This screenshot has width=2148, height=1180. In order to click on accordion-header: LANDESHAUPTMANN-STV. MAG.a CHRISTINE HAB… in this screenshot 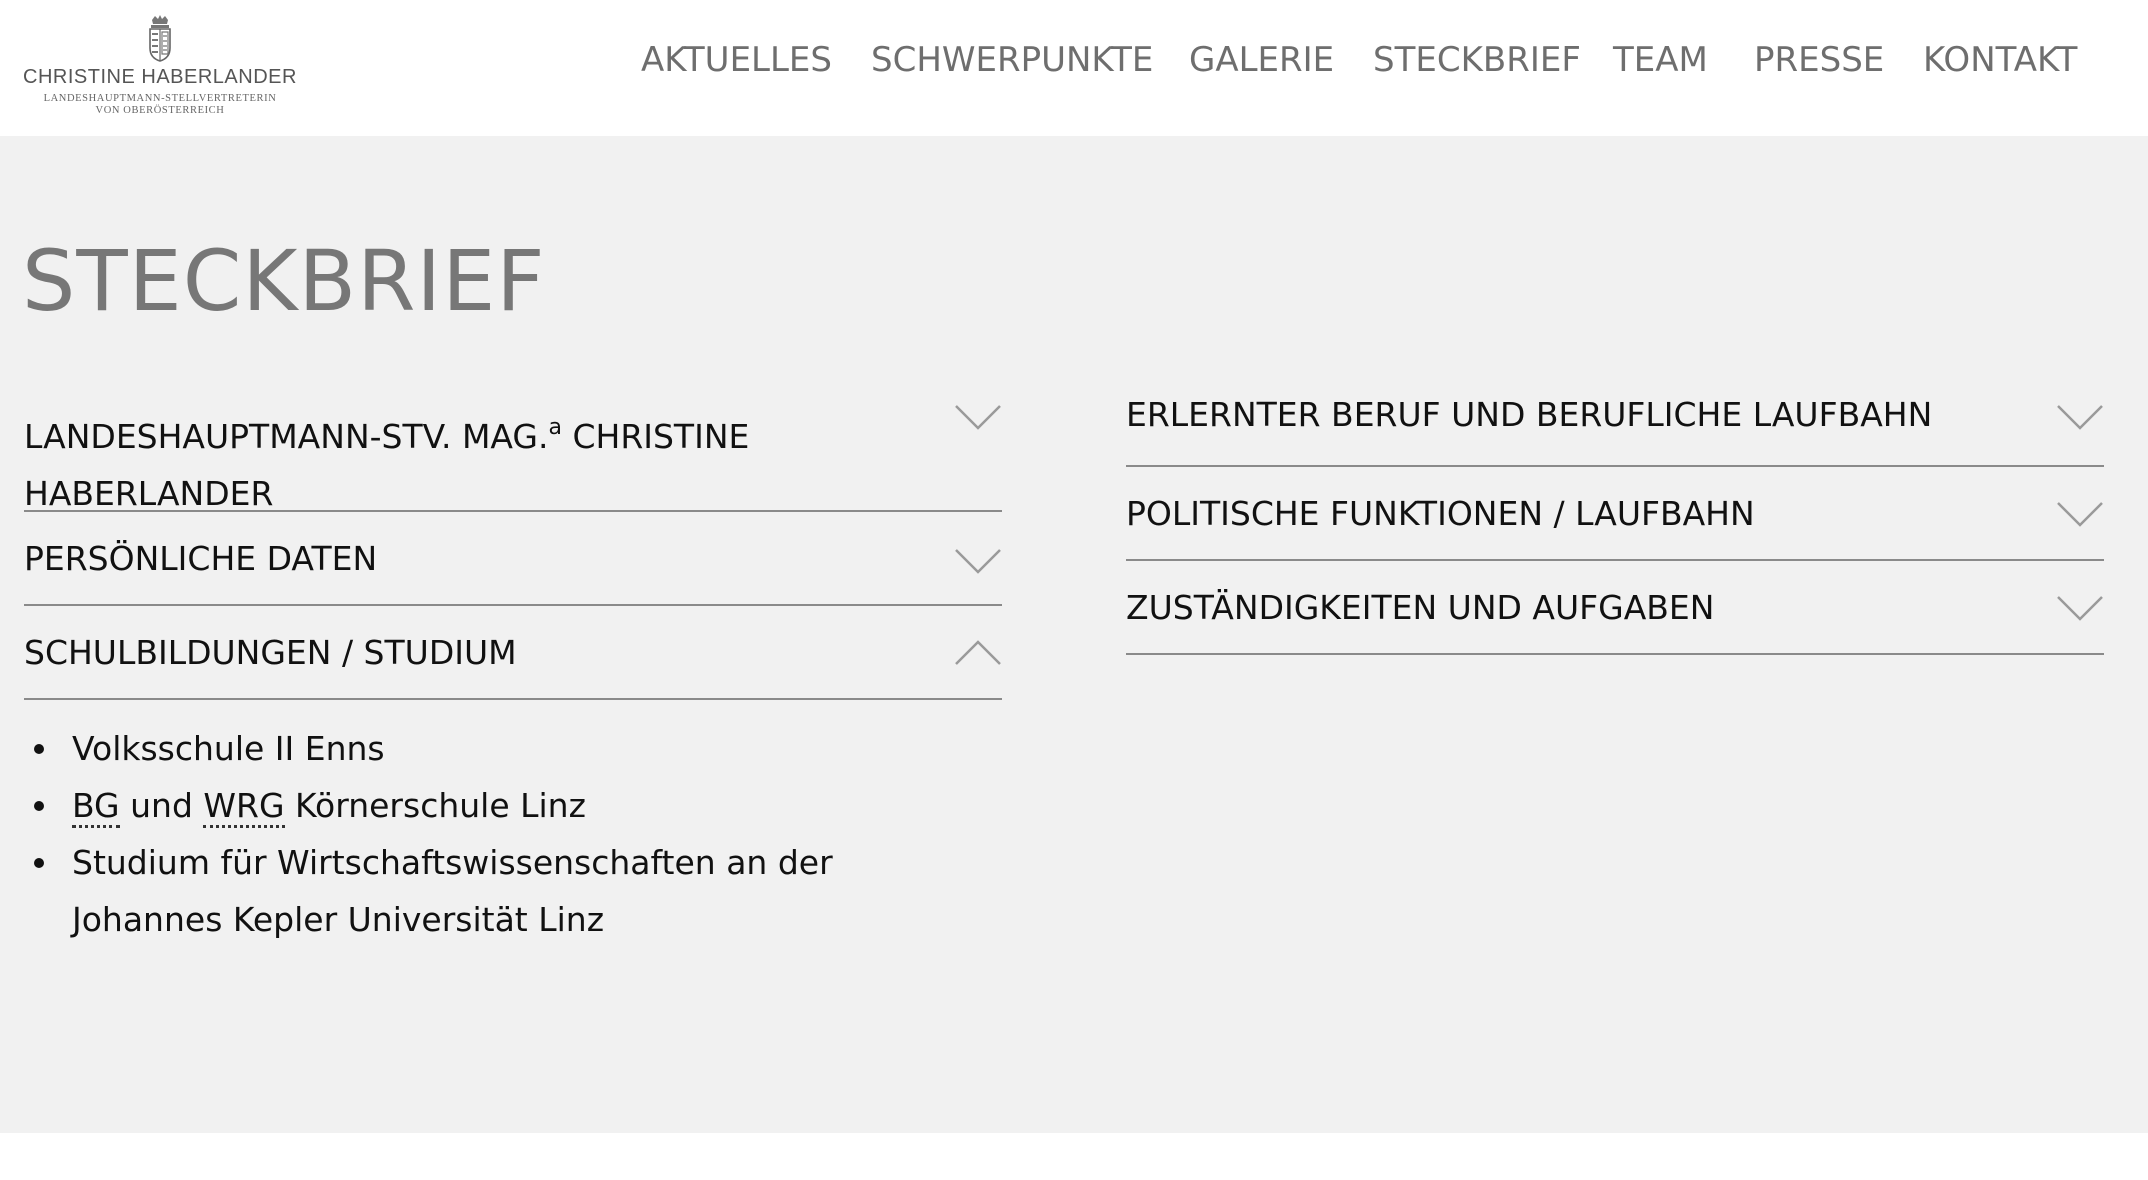, I will do `click(513, 453)`.